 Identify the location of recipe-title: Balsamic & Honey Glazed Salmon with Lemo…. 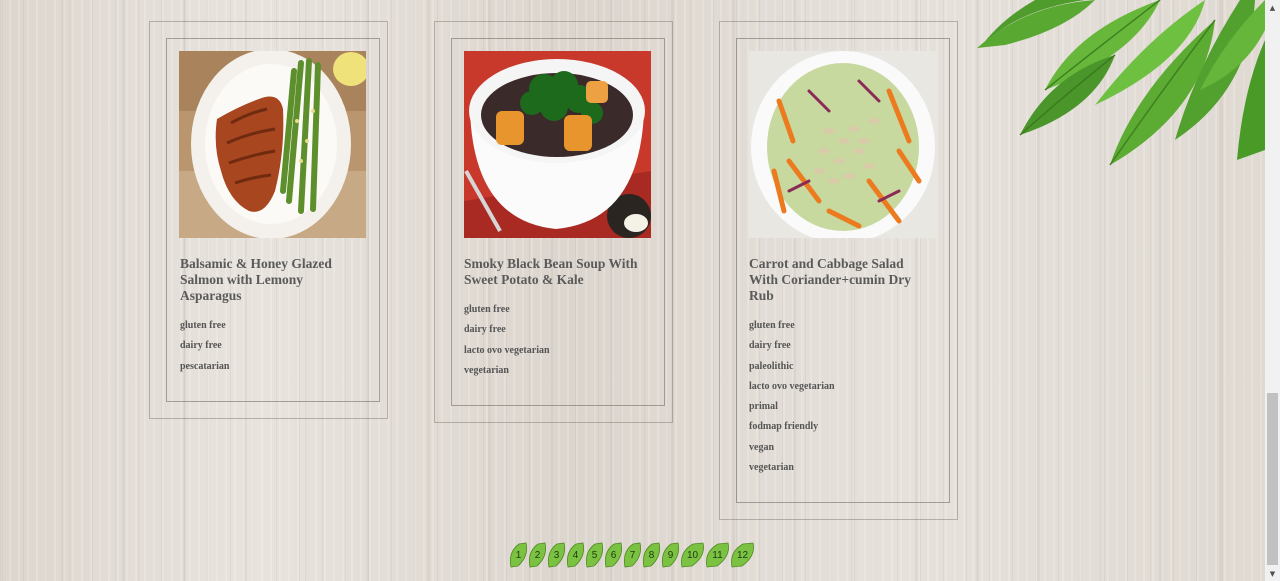
(267, 280).